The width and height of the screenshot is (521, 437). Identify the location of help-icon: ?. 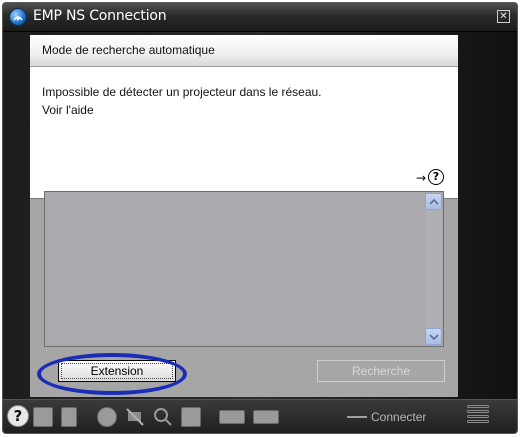
(18, 416).